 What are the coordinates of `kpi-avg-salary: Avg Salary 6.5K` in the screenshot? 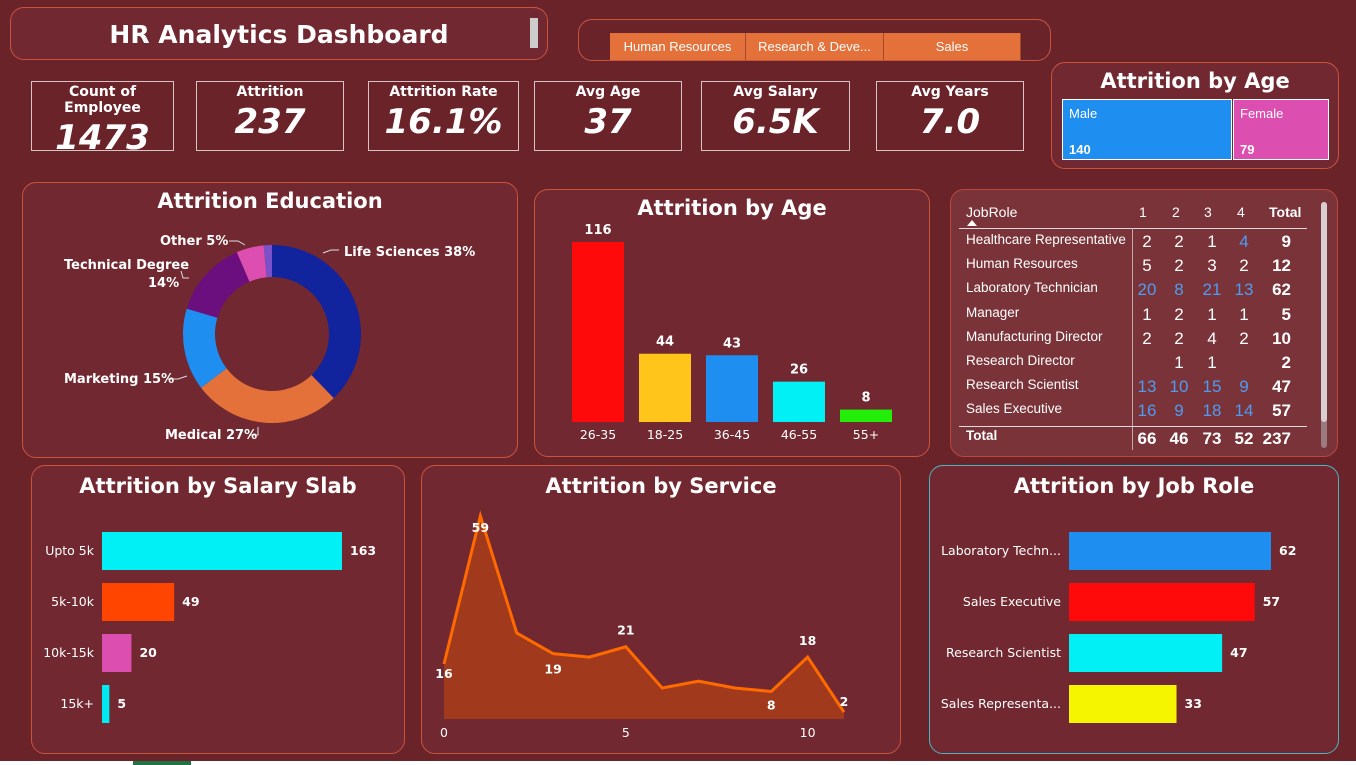 It's located at (775, 116).